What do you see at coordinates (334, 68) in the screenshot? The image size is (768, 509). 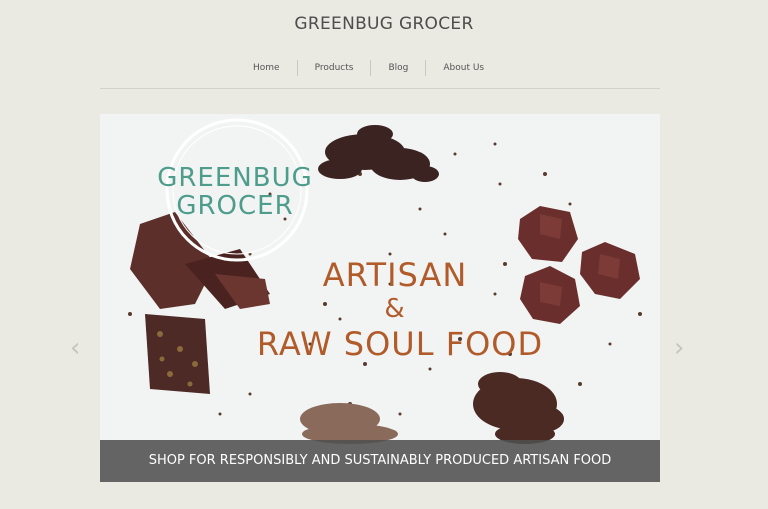 I see `nav-item-products: Products` at bounding box center [334, 68].